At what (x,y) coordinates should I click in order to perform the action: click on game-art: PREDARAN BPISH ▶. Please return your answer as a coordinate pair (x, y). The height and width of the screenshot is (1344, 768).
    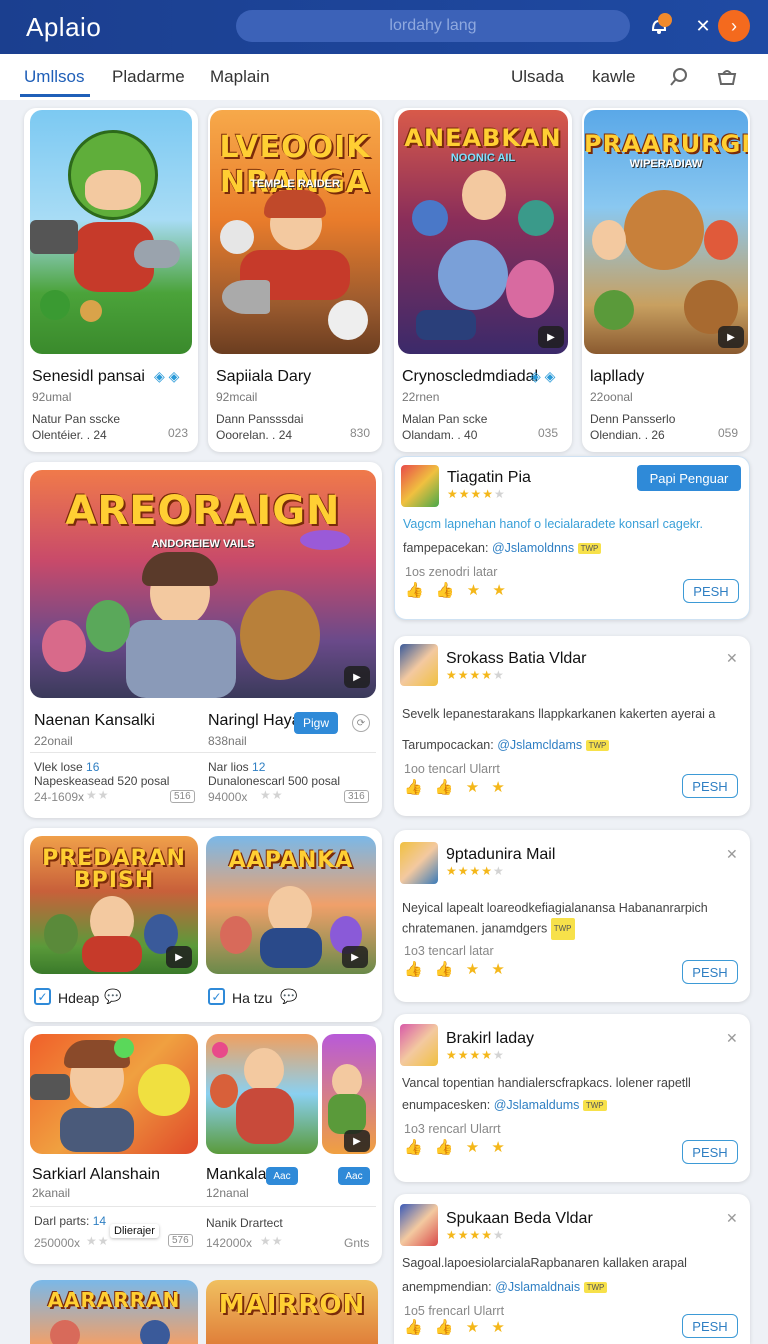
    Looking at the image, I should click on (114, 905).